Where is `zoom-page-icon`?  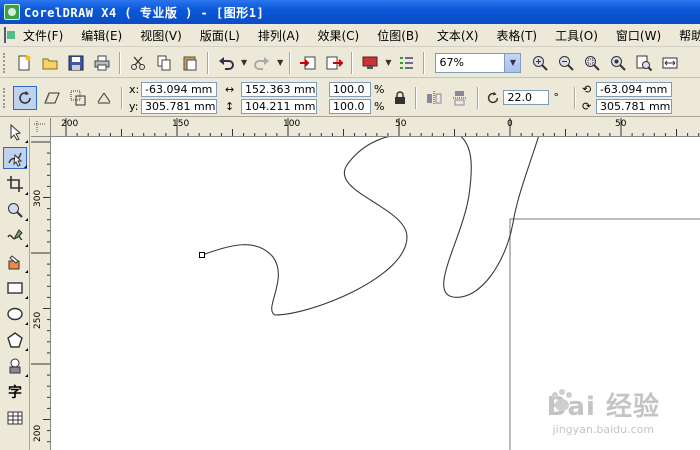
zoom-page-icon is located at coordinates (644, 63).